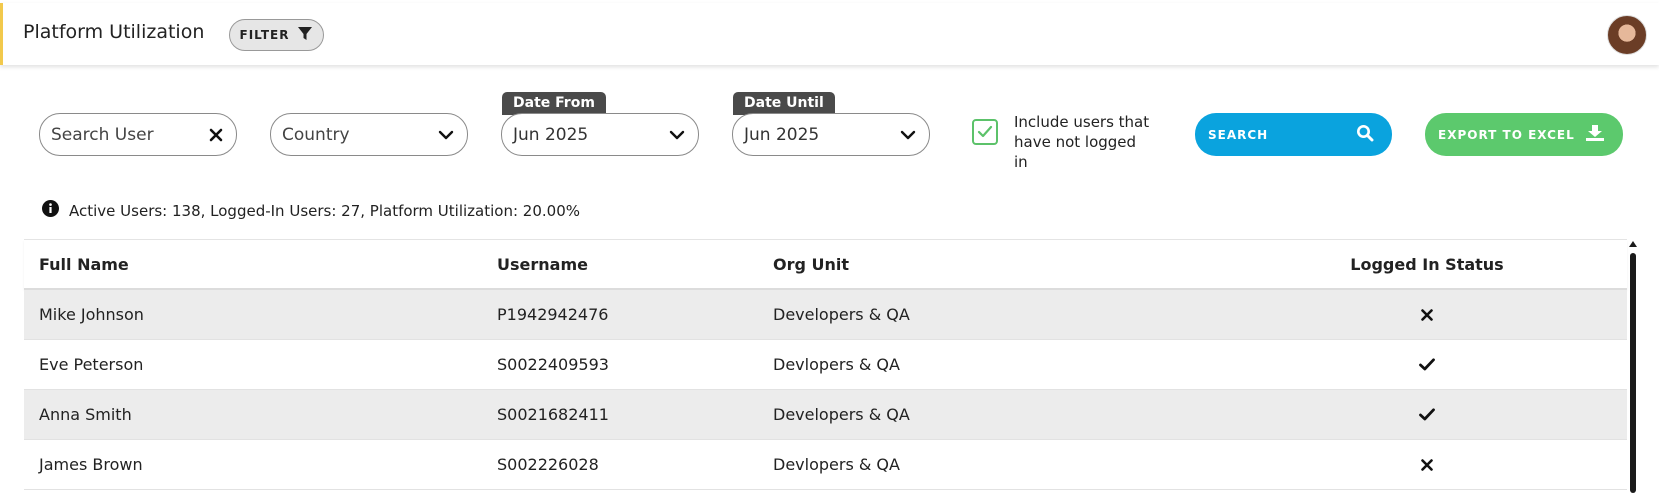  I want to click on table-row: James Brown S002226028 Devlopers & QA, so click(825, 465).